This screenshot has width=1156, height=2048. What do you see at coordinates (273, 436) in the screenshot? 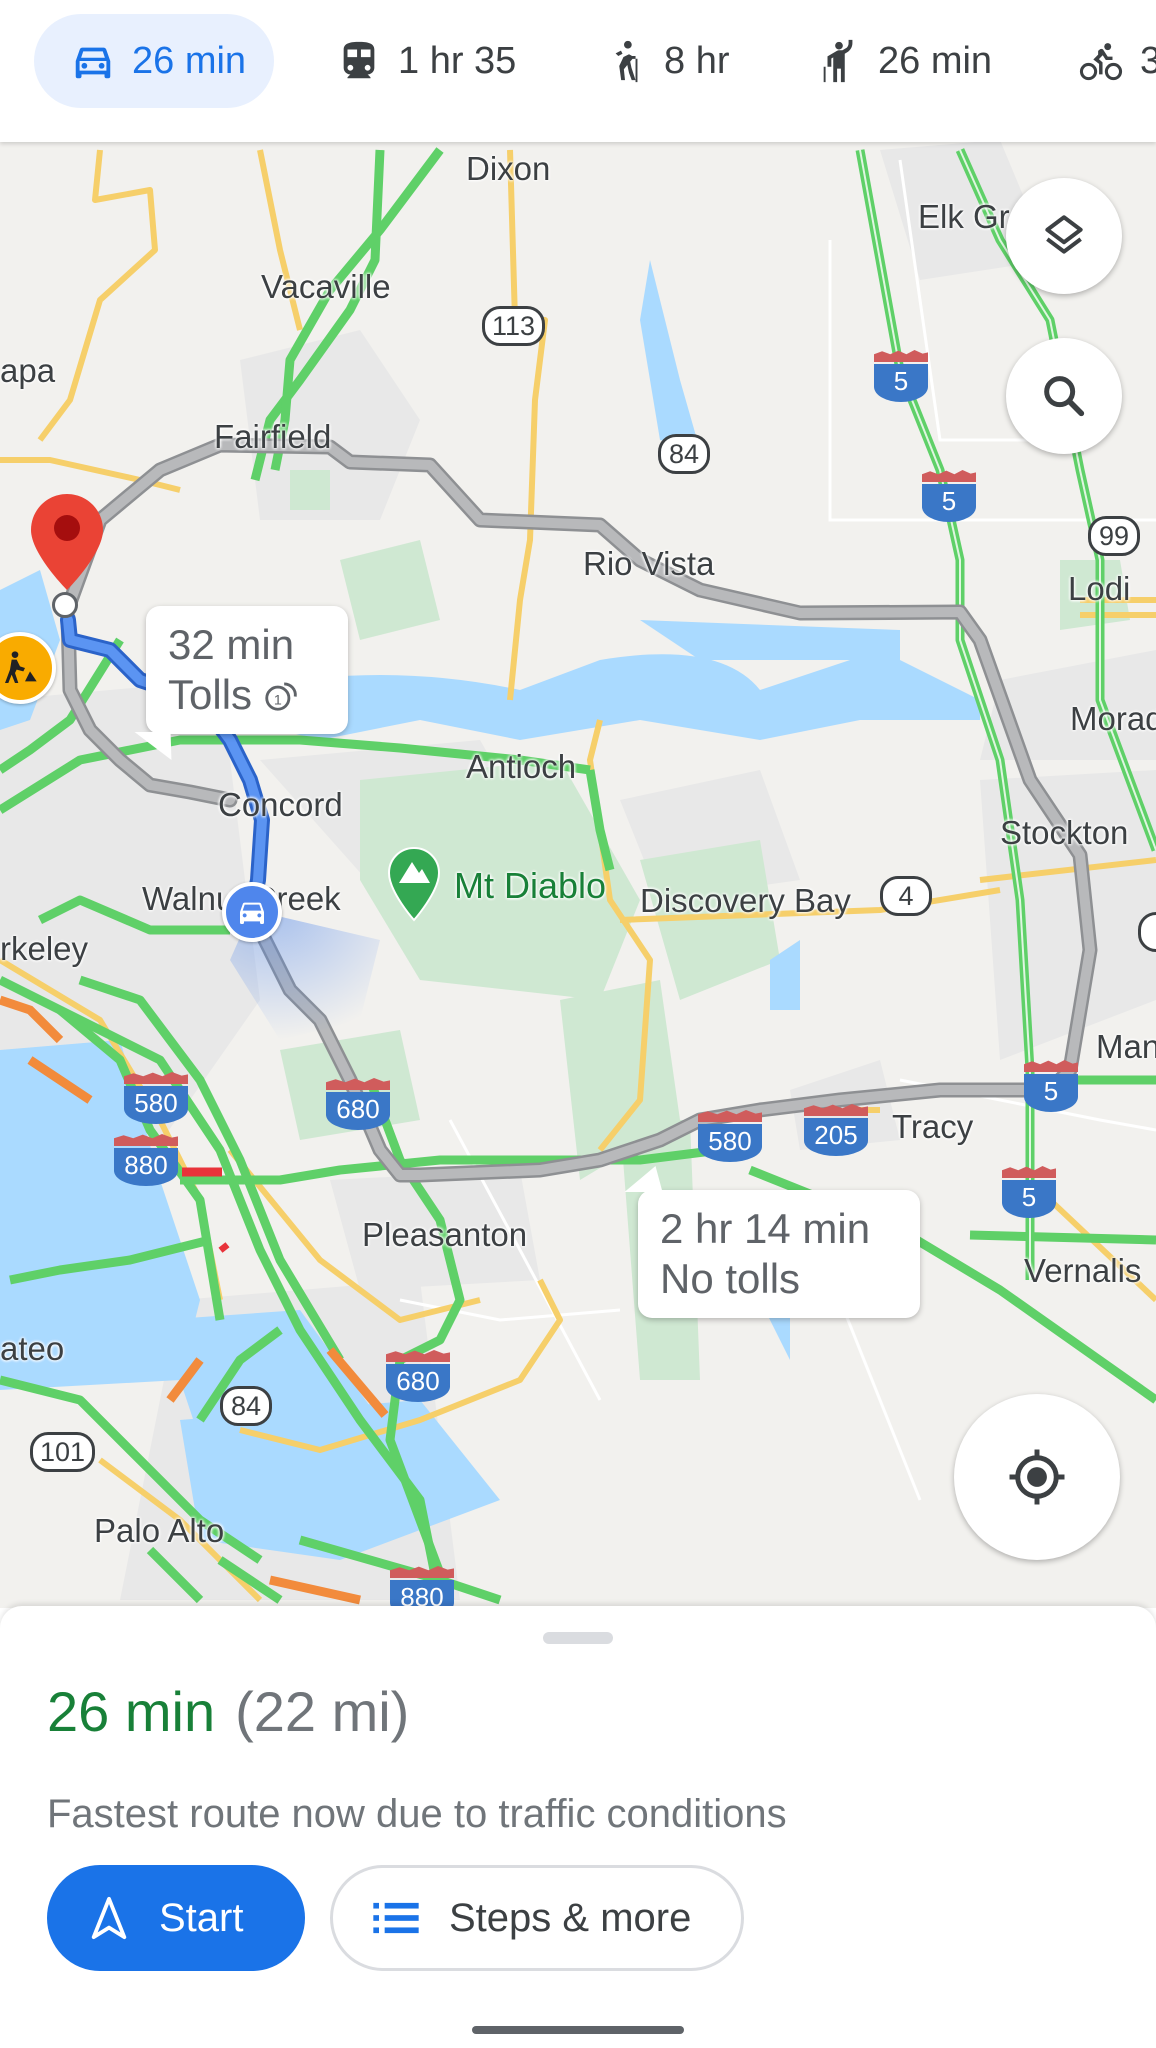
I see `place-label: Fairfield` at bounding box center [273, 436].